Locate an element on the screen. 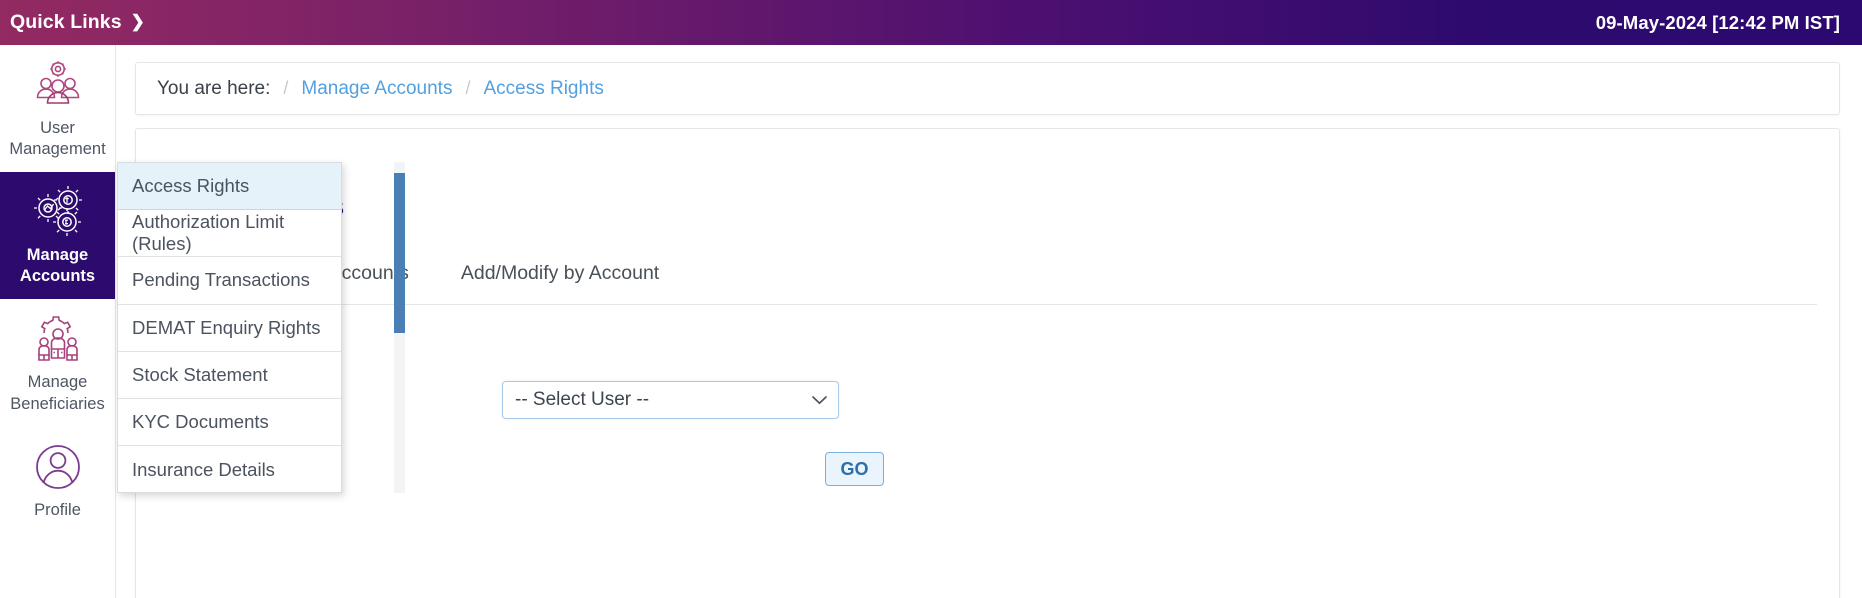 This screenshot has height=598, width=1862. menu-item-kyc-documents: KYC Documents is located at coordinates (229, 422).